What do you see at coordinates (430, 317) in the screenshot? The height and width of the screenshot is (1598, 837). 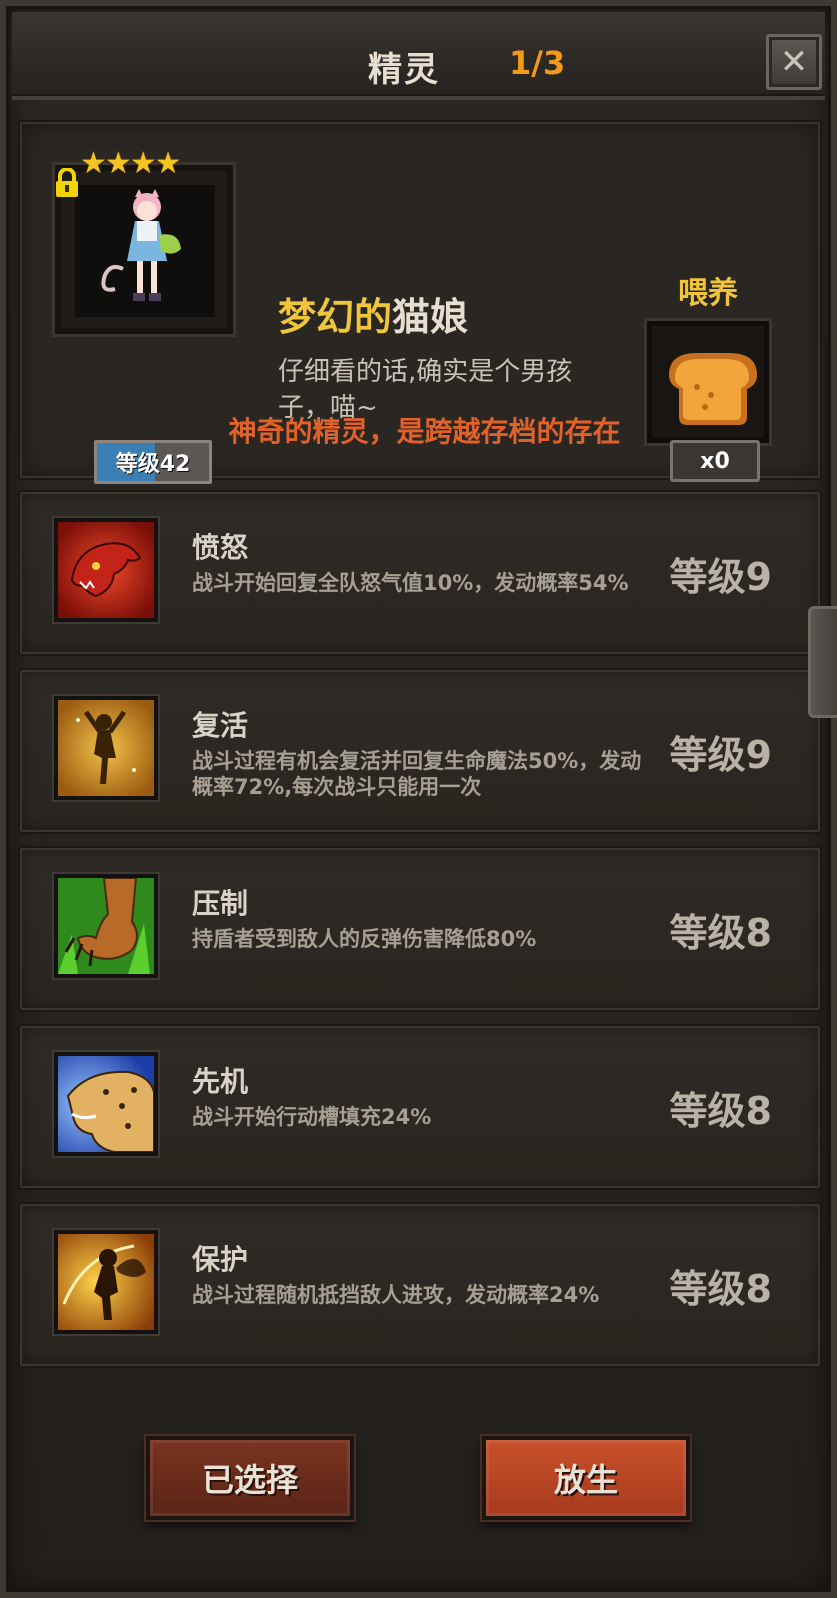 I see `spirit-name-main: 猫娘` at bounding box center [430, 317].